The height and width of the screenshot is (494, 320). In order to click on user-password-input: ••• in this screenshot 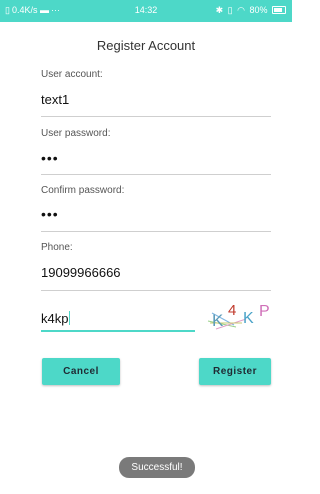, I will do `click(50, 158)`.